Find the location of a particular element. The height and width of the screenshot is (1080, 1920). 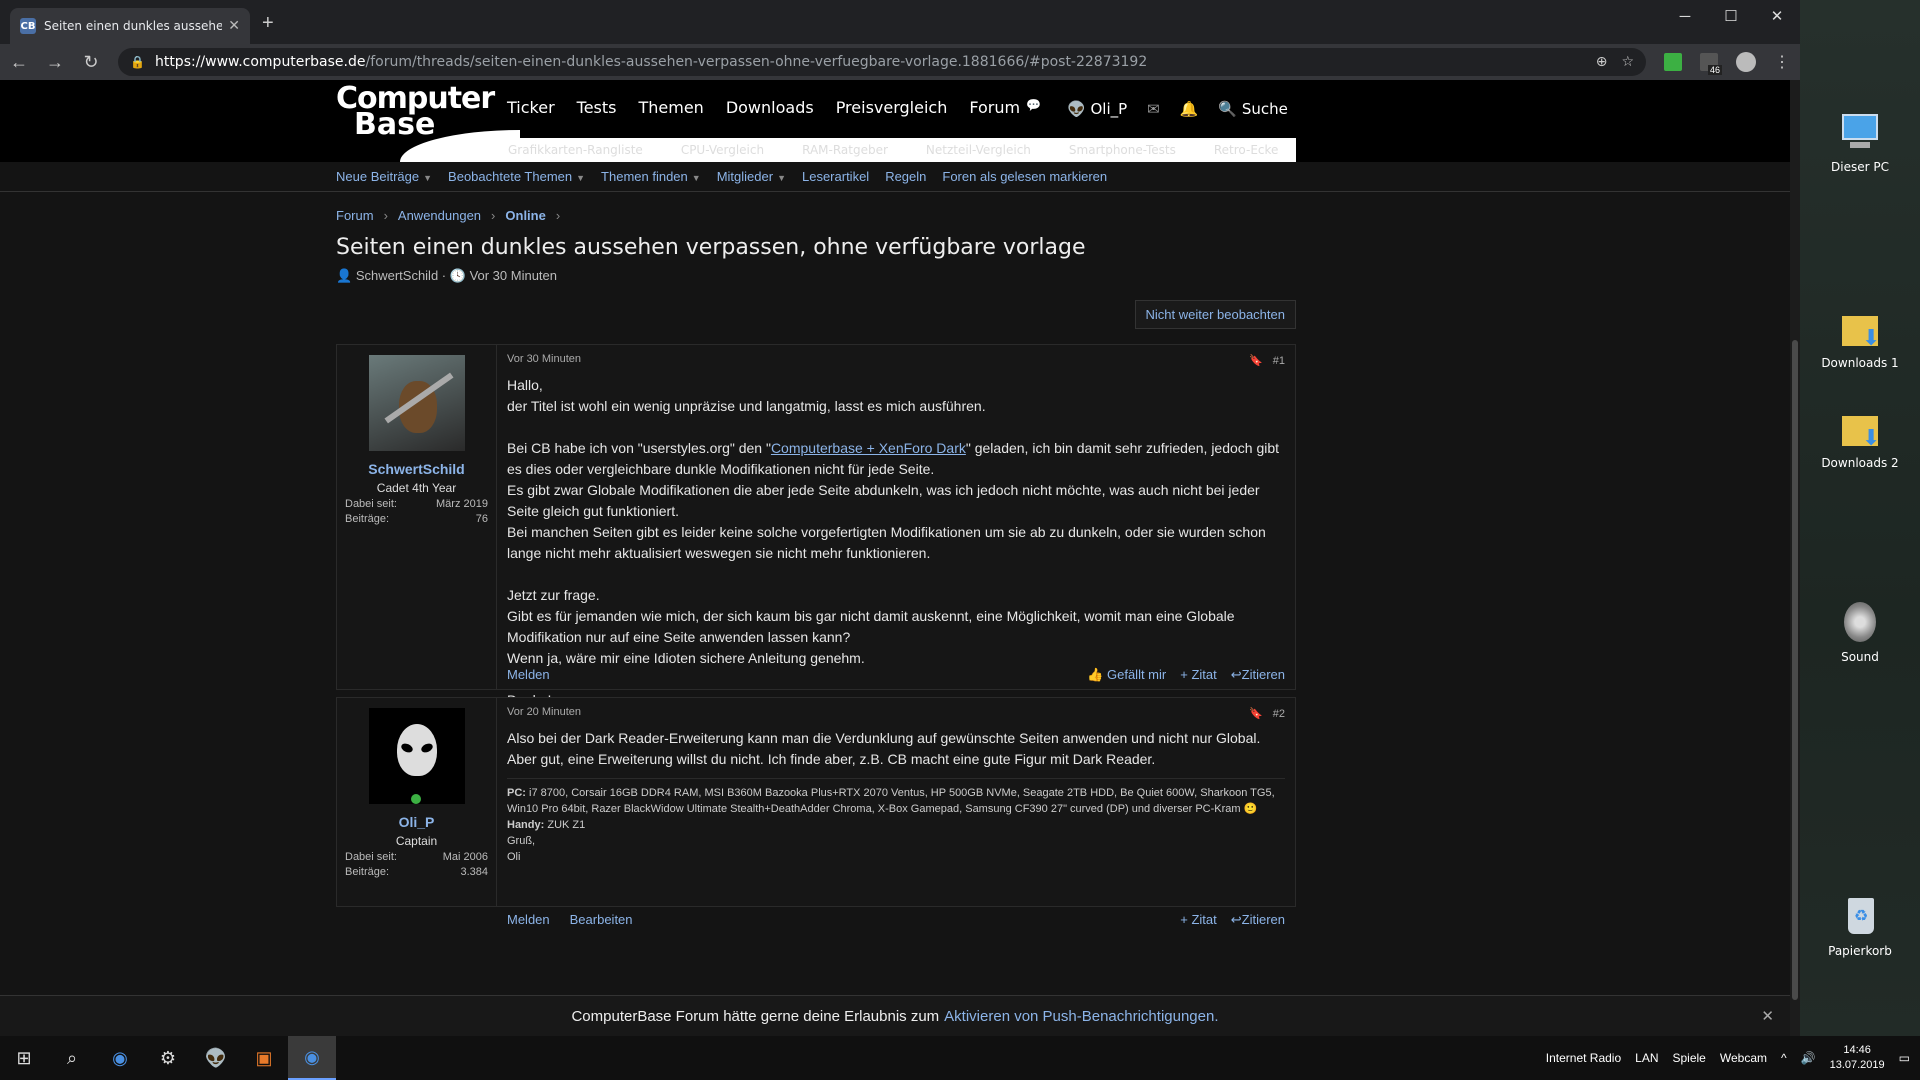

caret-down-icon: ▼ is located at coordinates (781, 178).